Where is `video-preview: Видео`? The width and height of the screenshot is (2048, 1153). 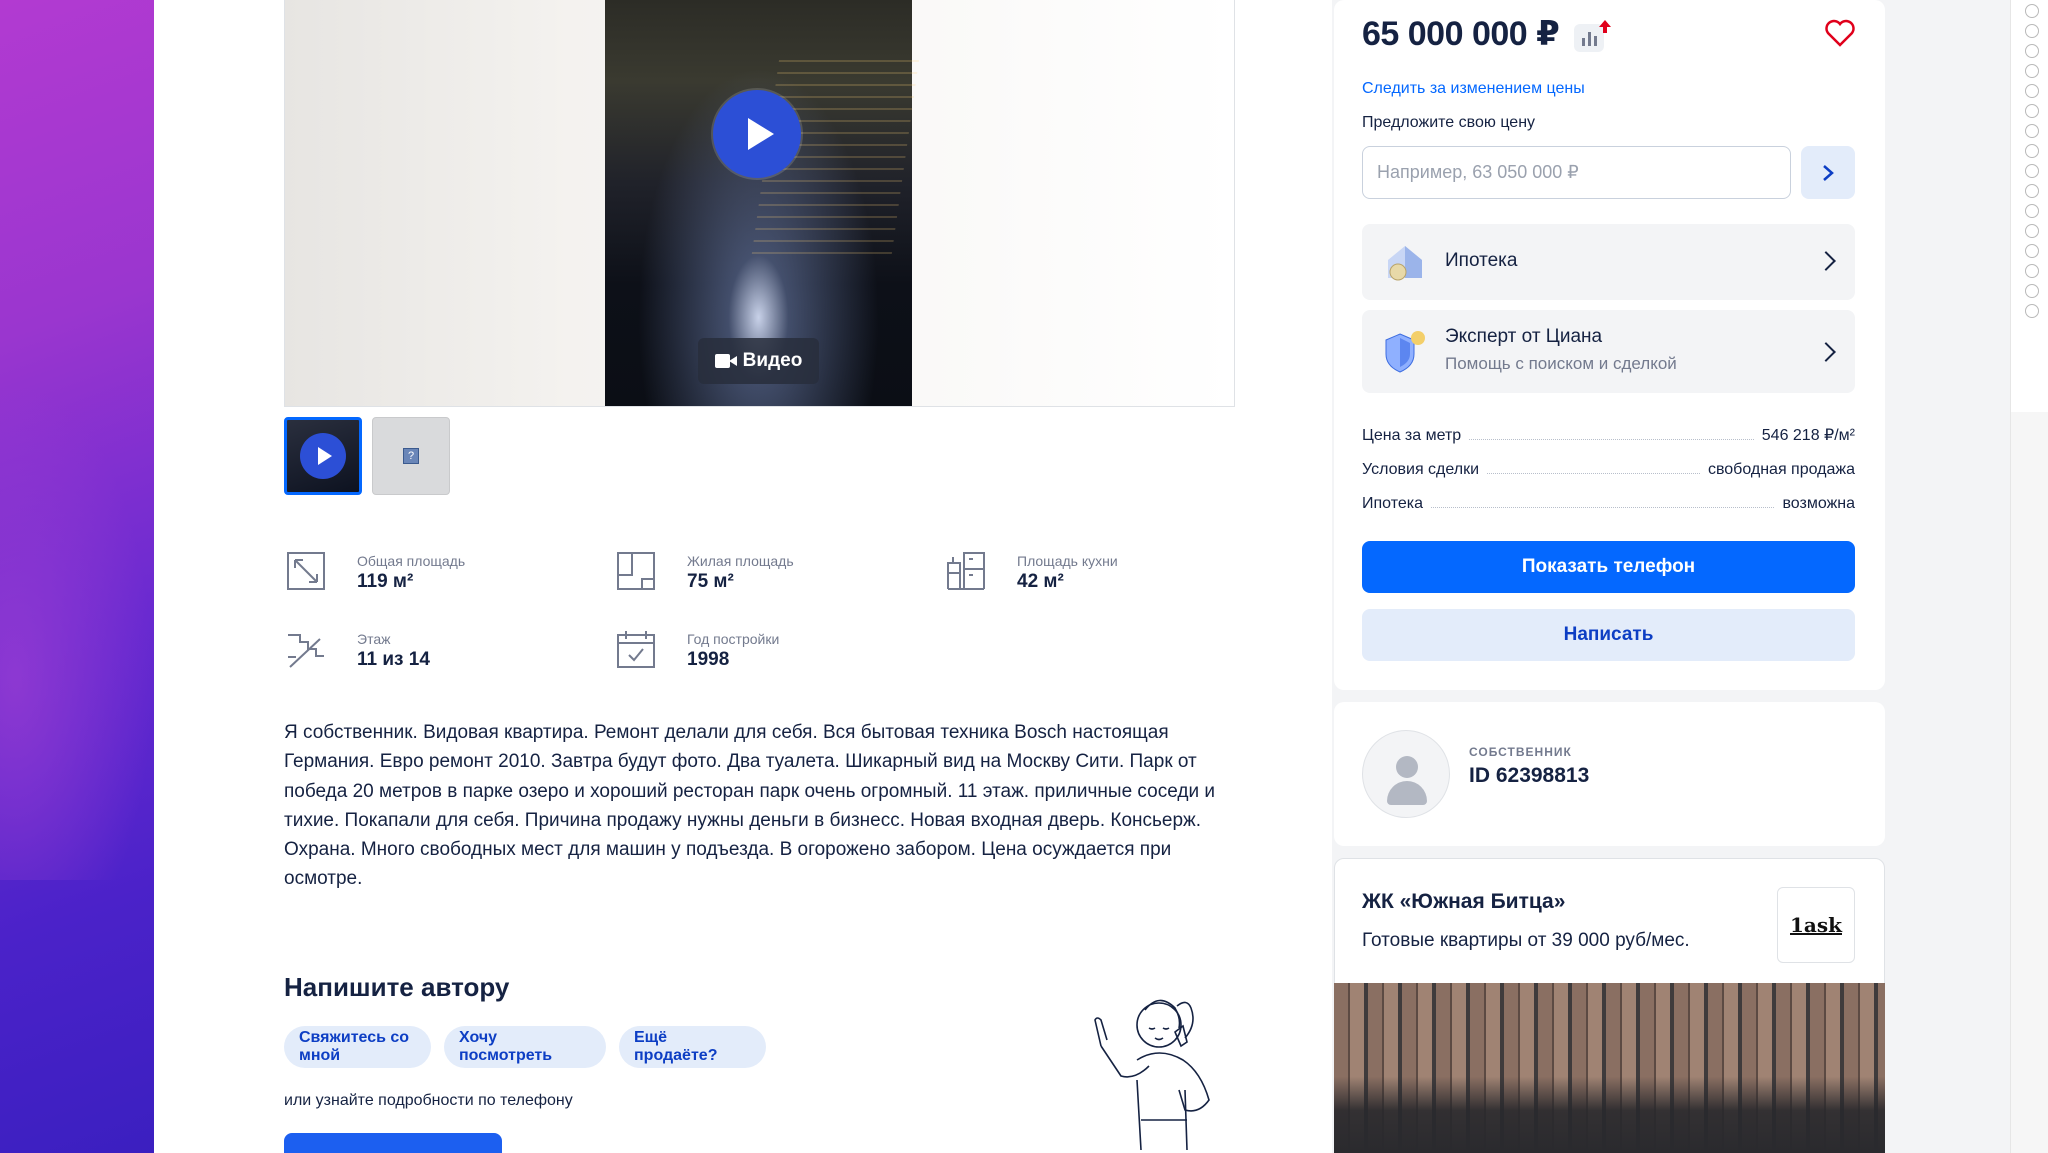 video-preview: Видео is located at coordinates (762, 203).